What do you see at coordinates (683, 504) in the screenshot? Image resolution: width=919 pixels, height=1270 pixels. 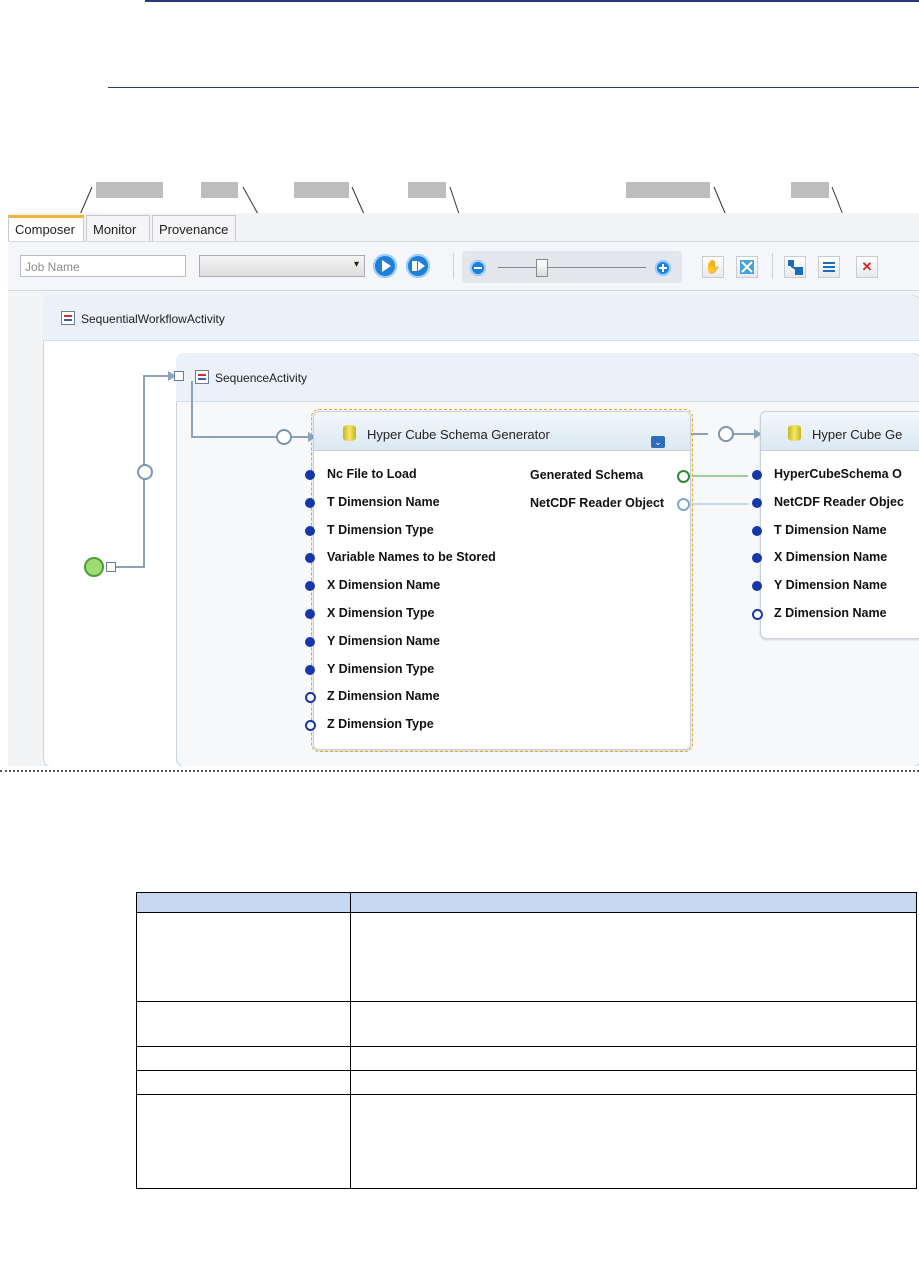 I see `output-port-netcdf-reader` at bounding box center [683, 504].